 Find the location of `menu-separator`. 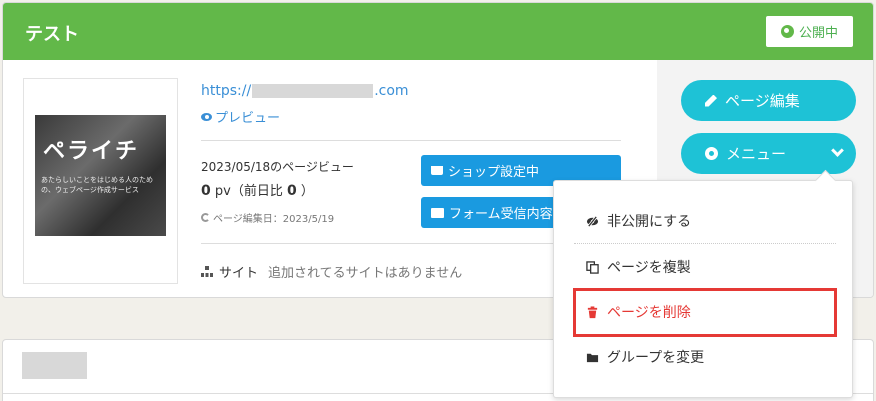

menu-separator is located at coordinates (705, 243).